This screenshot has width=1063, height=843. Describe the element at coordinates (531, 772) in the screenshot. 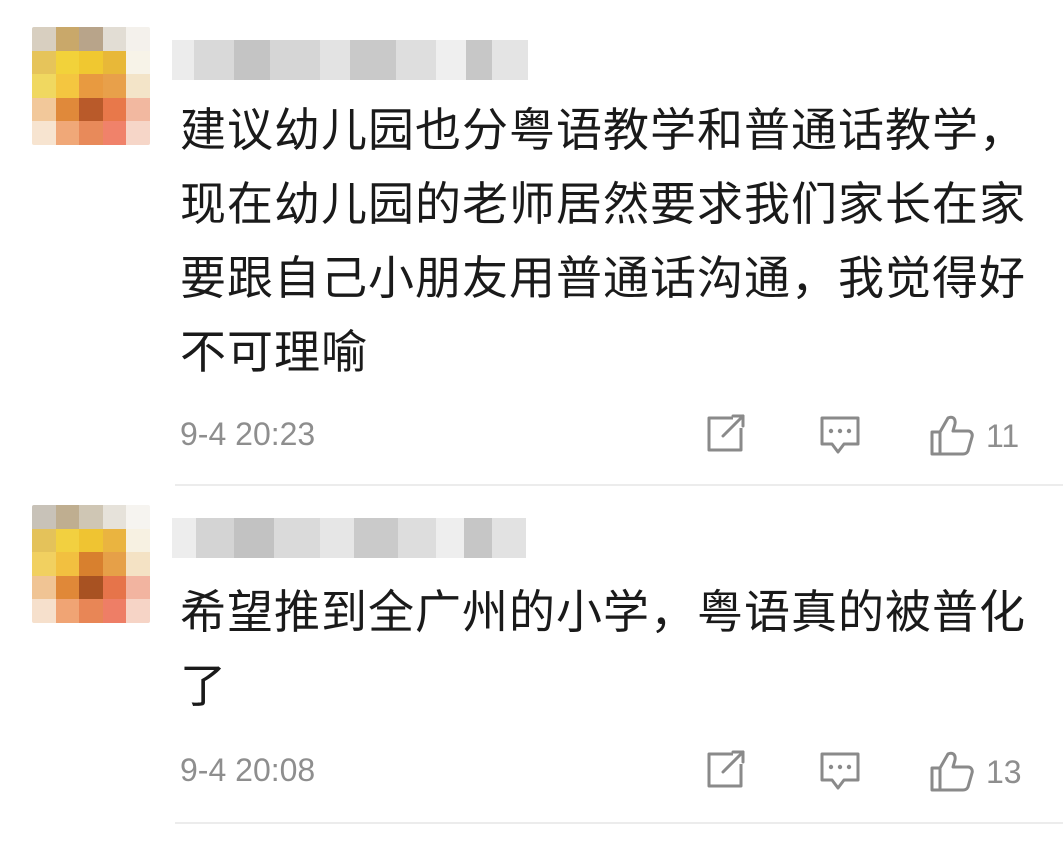

I see `comment-footer: 9-4 20:08 13` at that location.